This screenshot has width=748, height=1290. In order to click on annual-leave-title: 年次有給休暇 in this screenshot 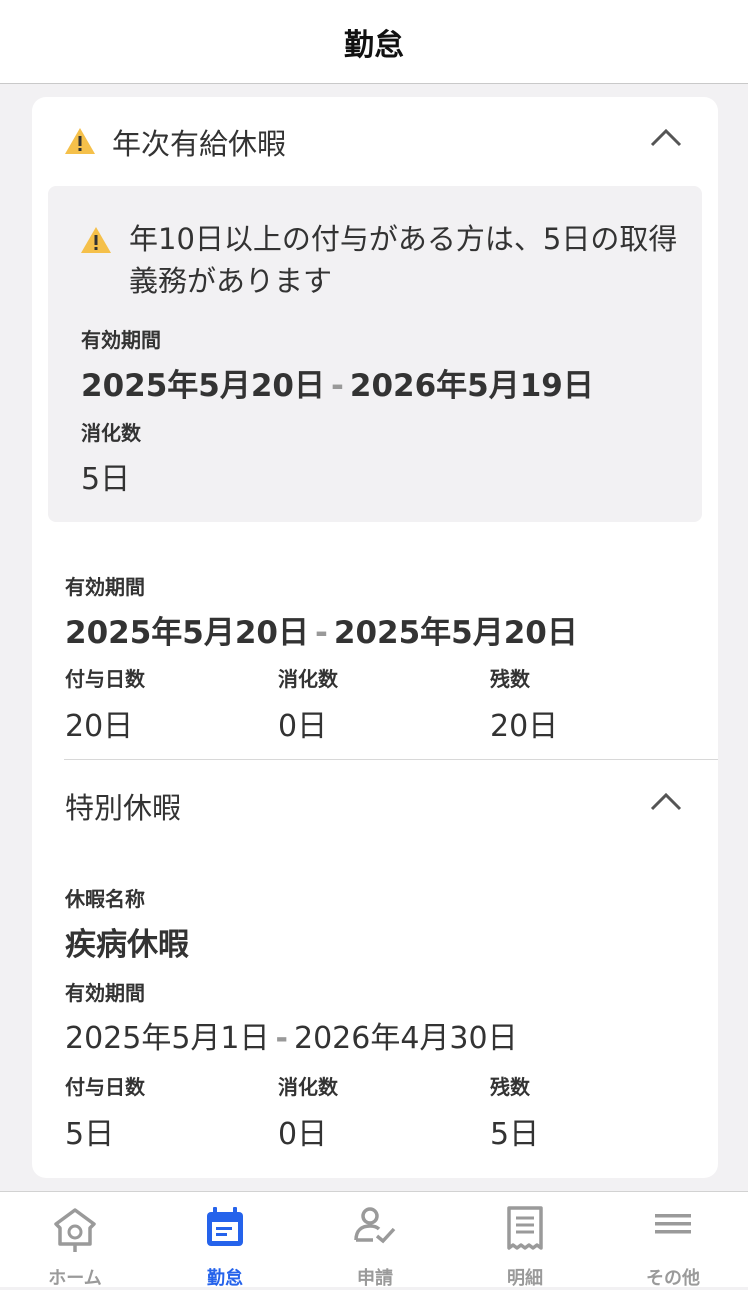, I will do `click(199, 144)`.